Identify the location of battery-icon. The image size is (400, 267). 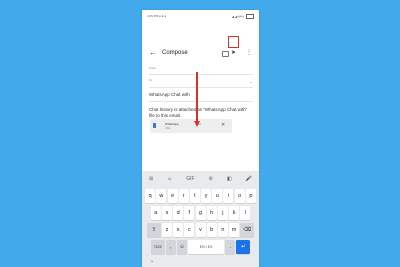
(250, 16).